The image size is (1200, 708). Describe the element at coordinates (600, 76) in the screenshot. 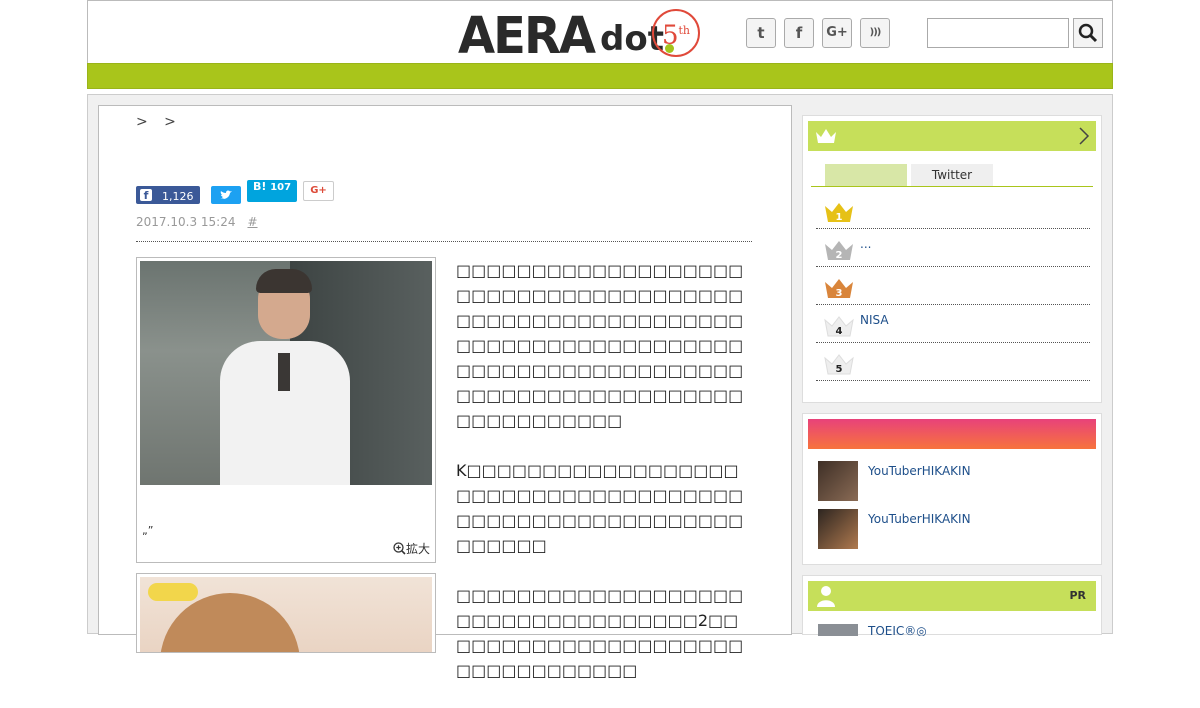

I see `green-nav-bar` at that location.